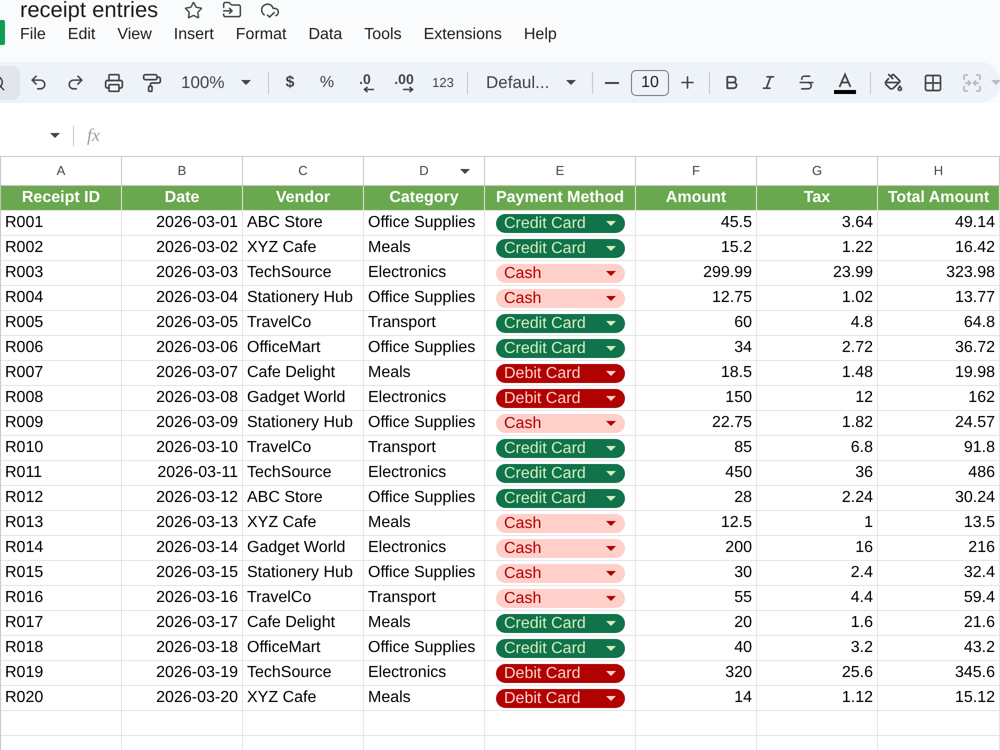 The width and height of the screenshot is (1000, 750). What do you see at coordinates (134, 35) in the screenshot?
I see `menu-item: View` at bounding box center [134, 35].